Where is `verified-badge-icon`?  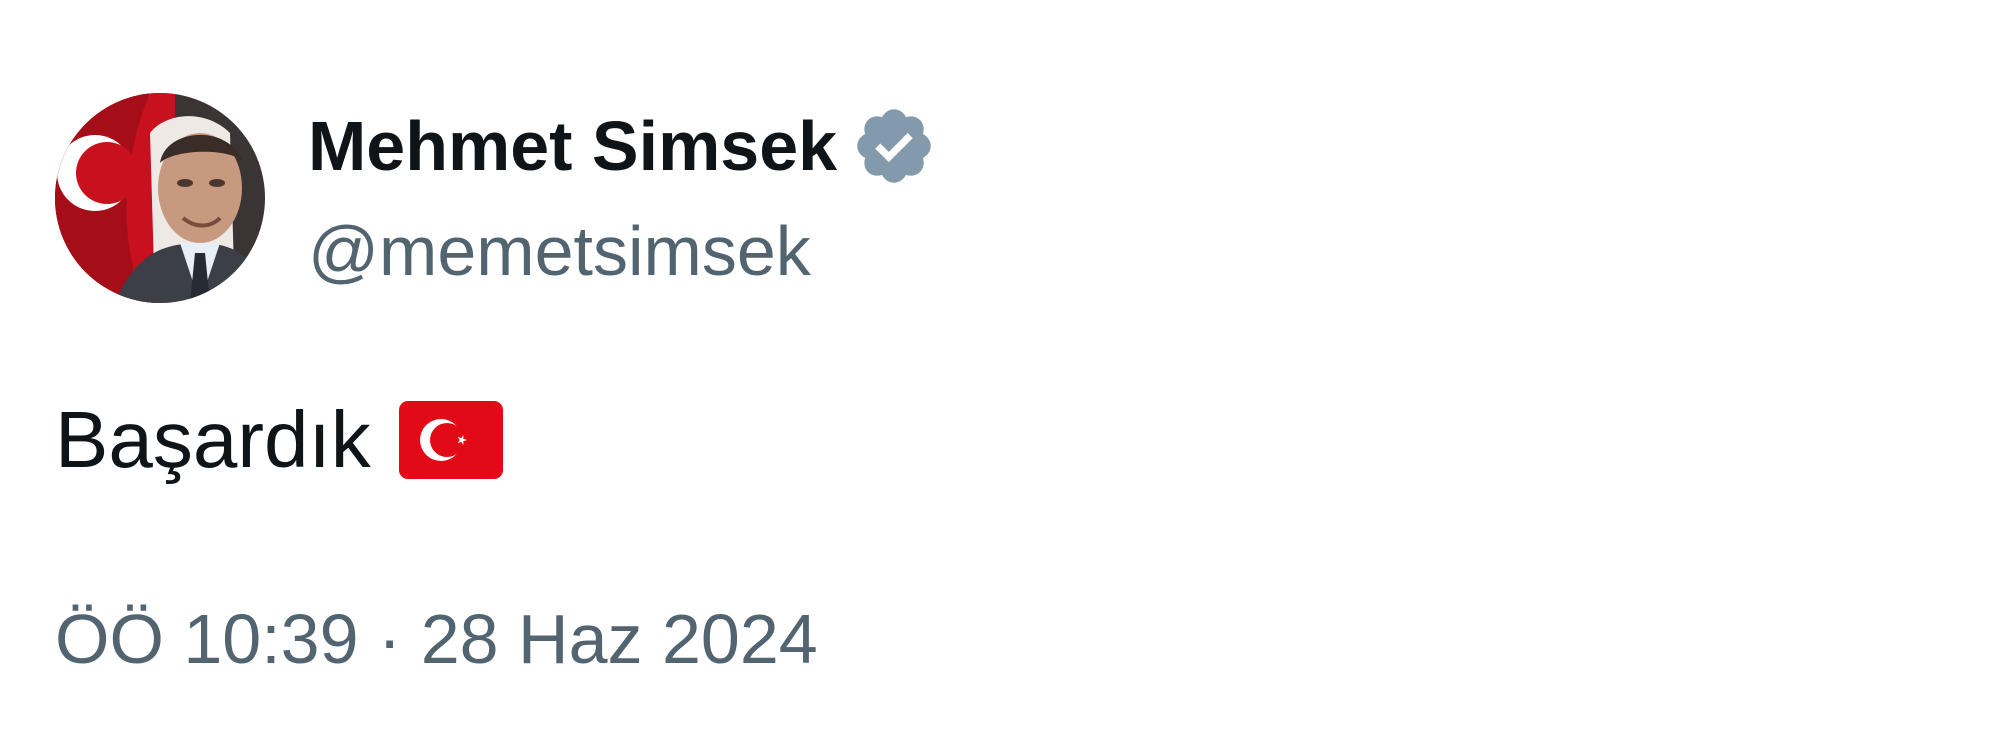
verified-badge-icon is located at coordinates (894, 146).